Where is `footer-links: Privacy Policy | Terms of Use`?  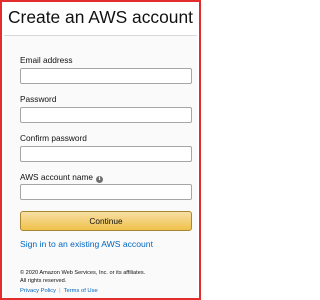 footer-links: Privacy Policy | Terms of Use is located at coordinates (59, 291).